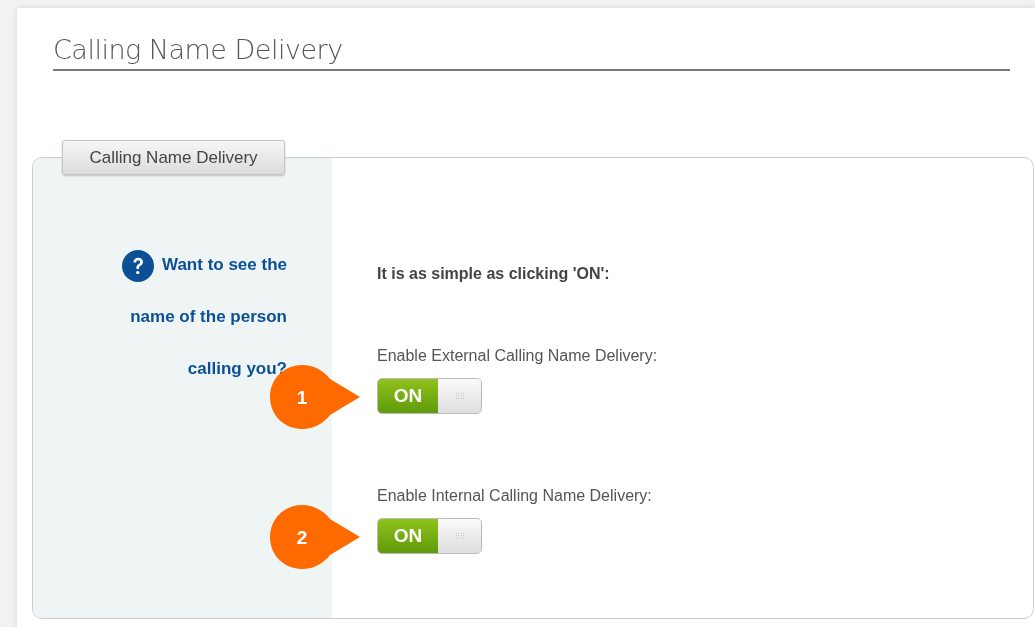  I want to click on help-icon, so click(138, 266).